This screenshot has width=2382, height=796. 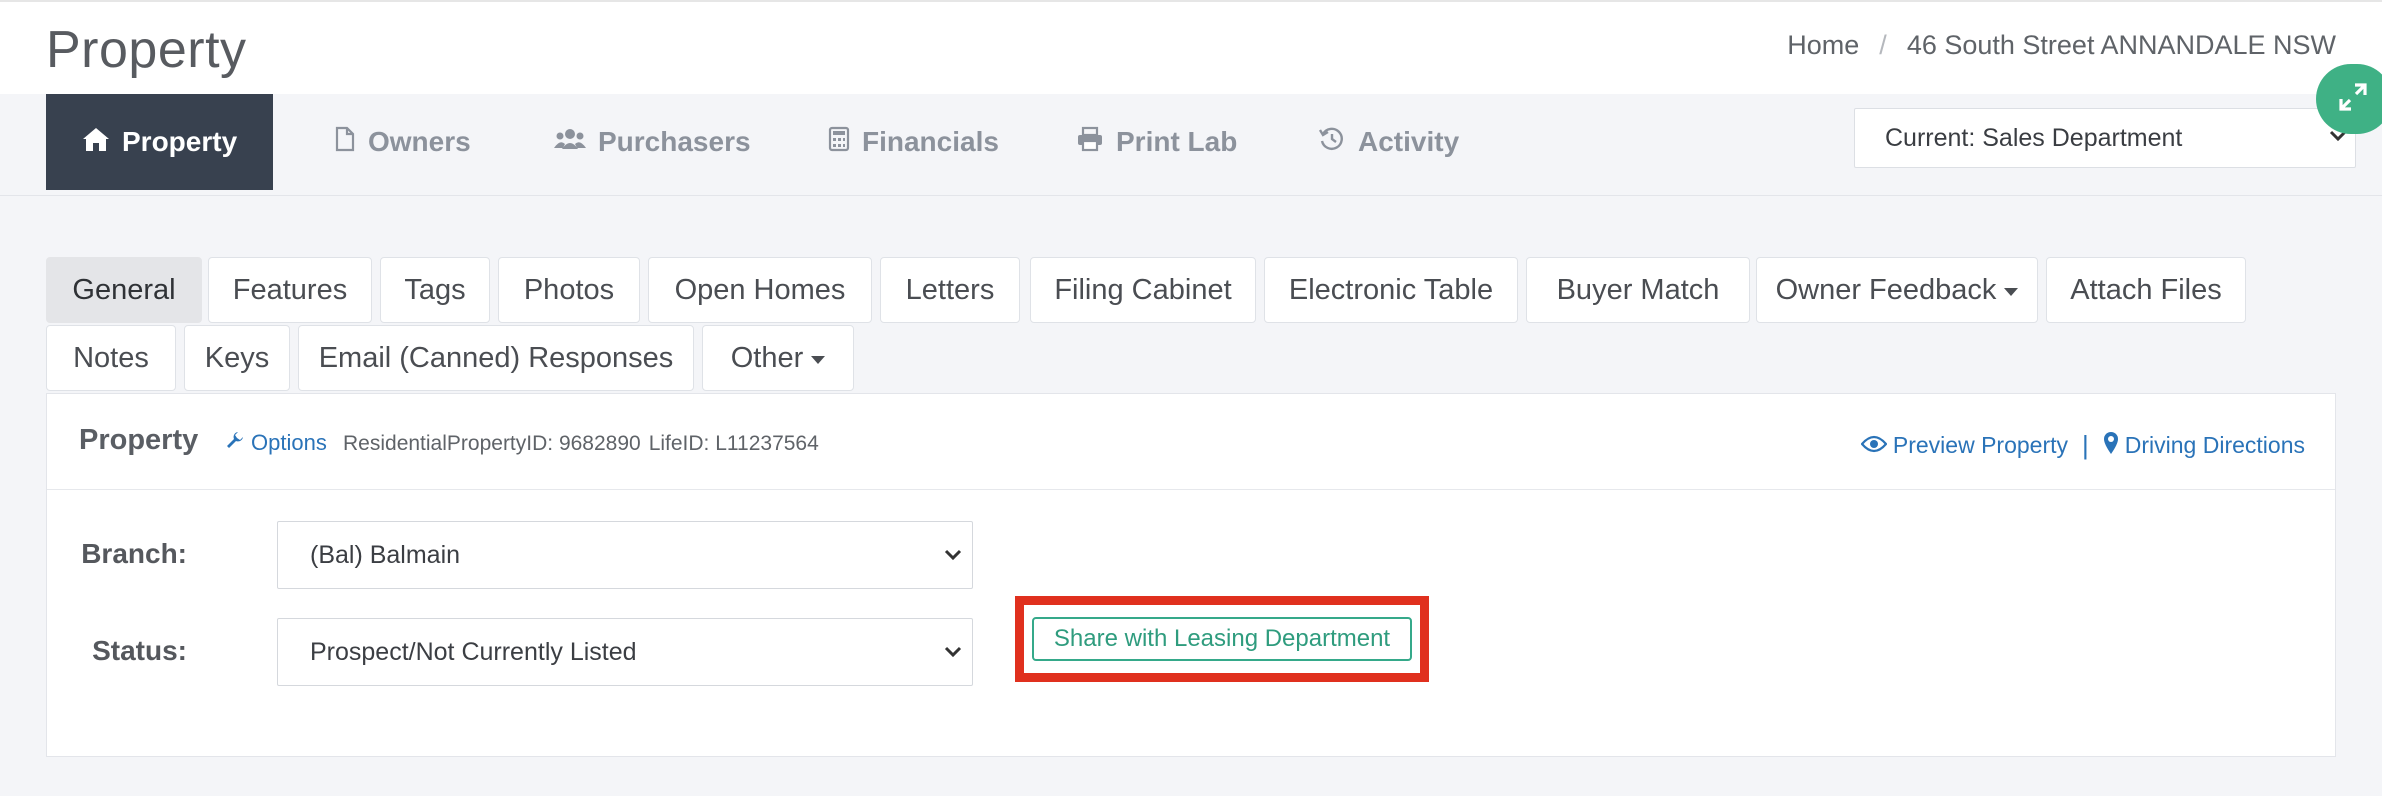 What do you see at coordinates (1090, 142) in the screenshot?
I see `printer-icon` at bounding box center [1090, 142].